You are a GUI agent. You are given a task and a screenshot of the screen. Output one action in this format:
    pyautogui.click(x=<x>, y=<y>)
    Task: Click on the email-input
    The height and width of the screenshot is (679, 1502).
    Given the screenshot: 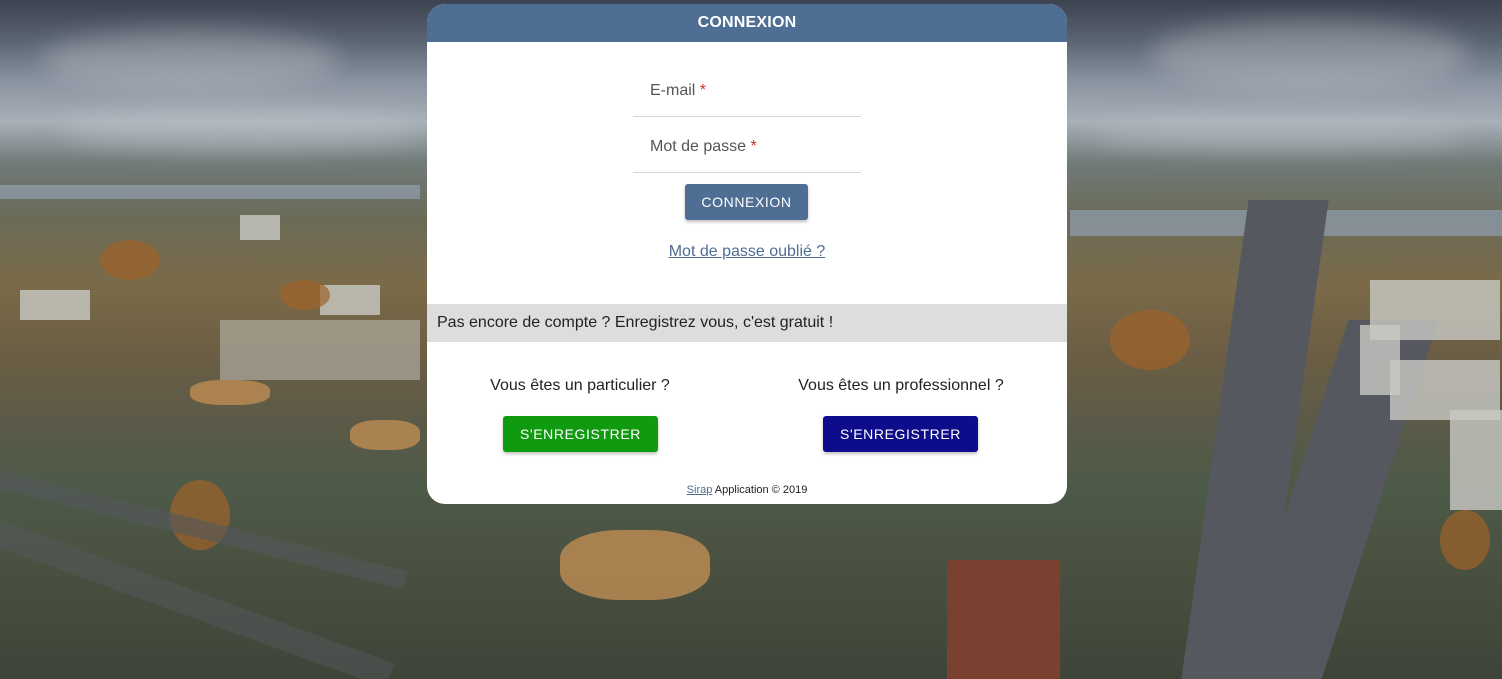 What is the action you would take?
    pyautogui.click(x=747, y=90)
    